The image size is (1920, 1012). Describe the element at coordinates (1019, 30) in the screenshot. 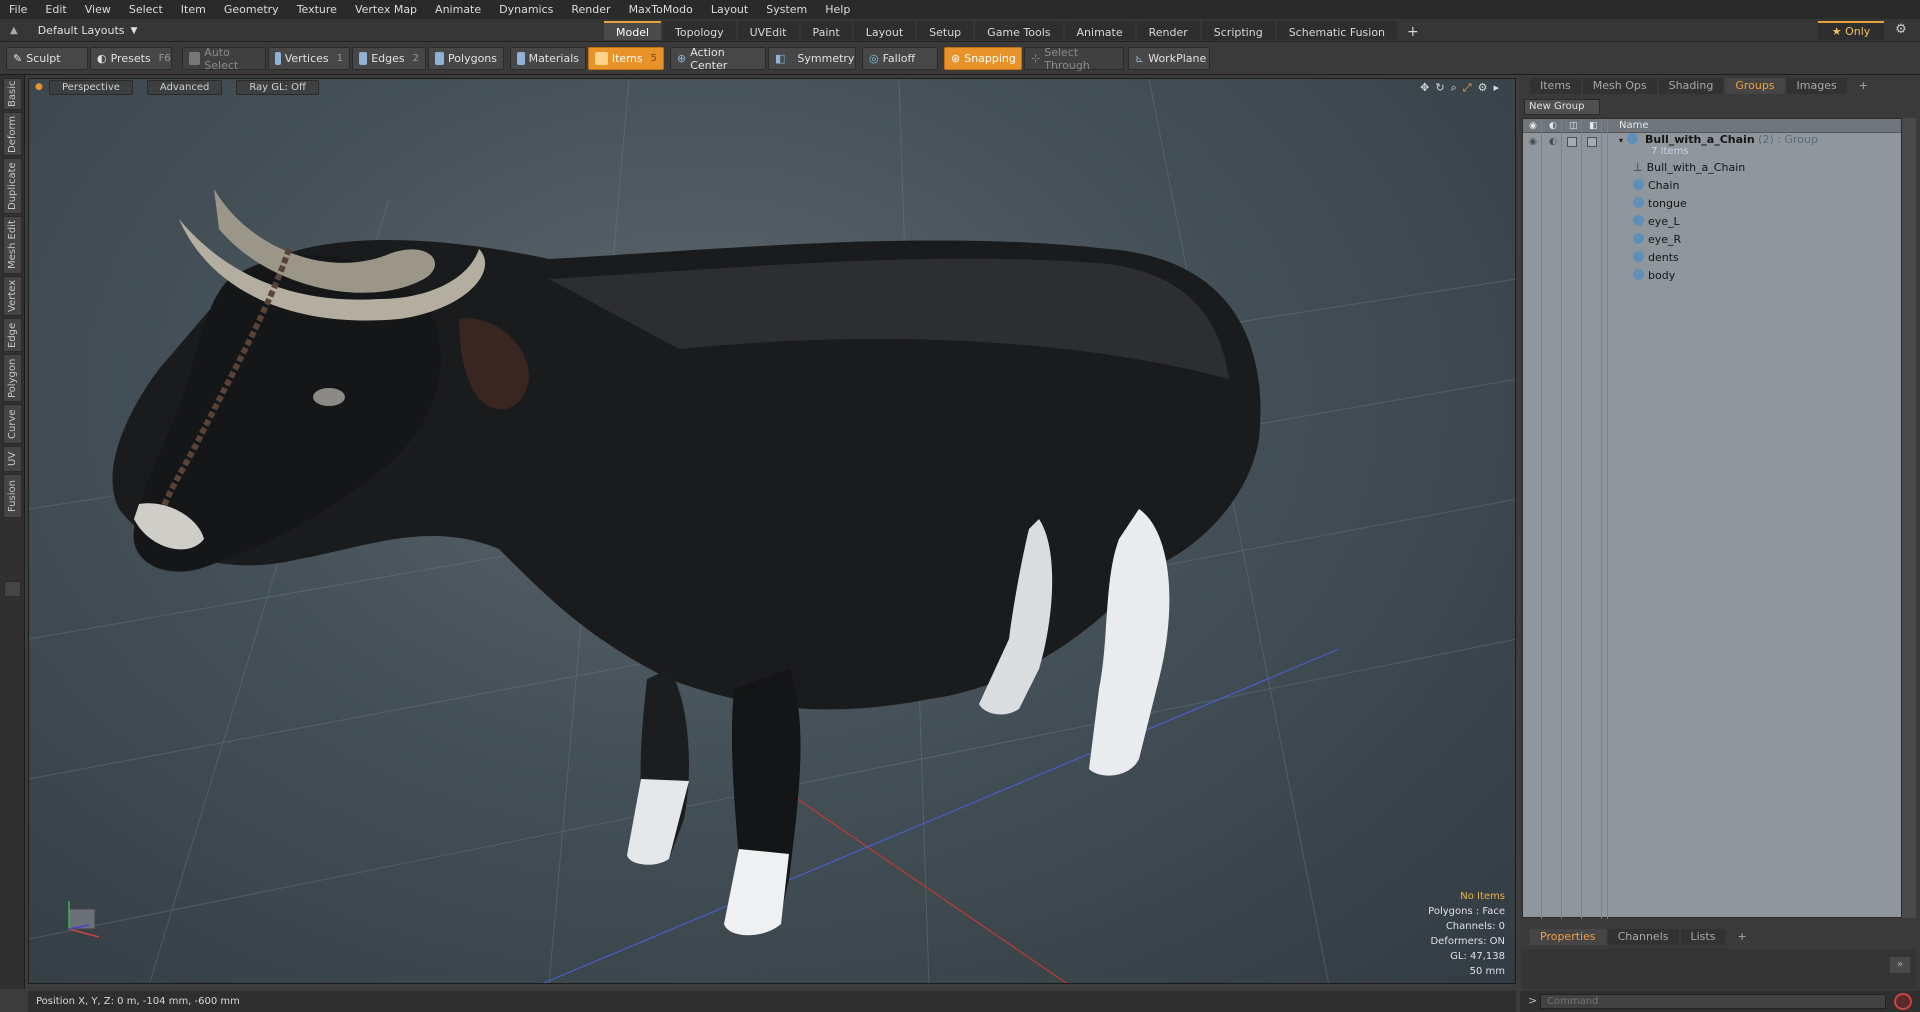

I see `tab-game-tools: Game Tools` at that location.